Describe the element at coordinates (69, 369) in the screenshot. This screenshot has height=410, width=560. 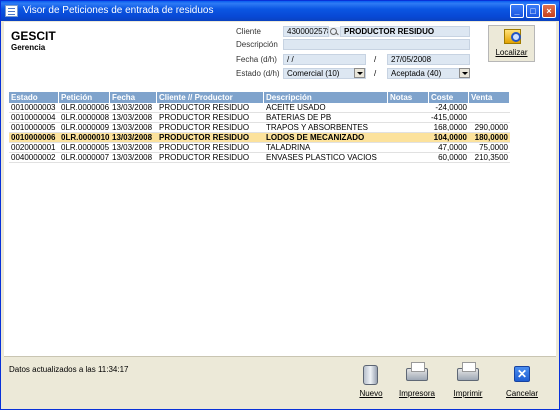
I see `status-text: Datos actualizados a las 11:34:17` at that location.